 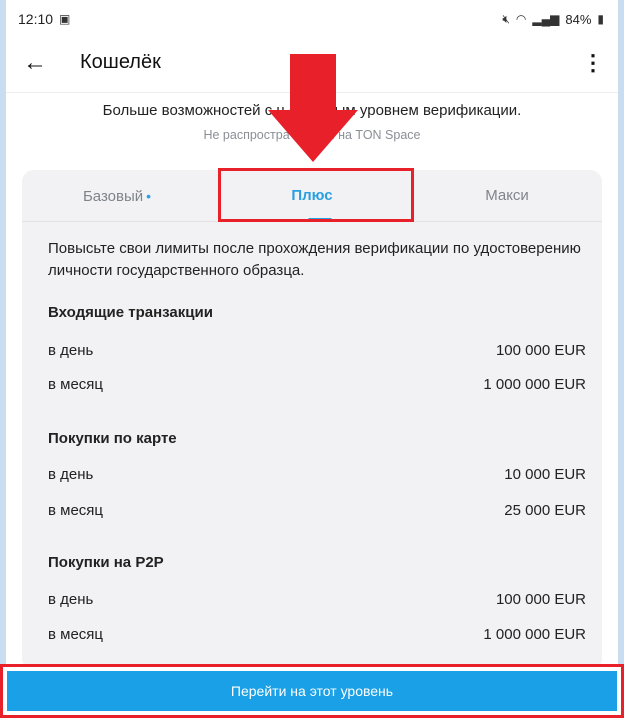 I want to click on tabs-divider, so click(x=312, y=221).